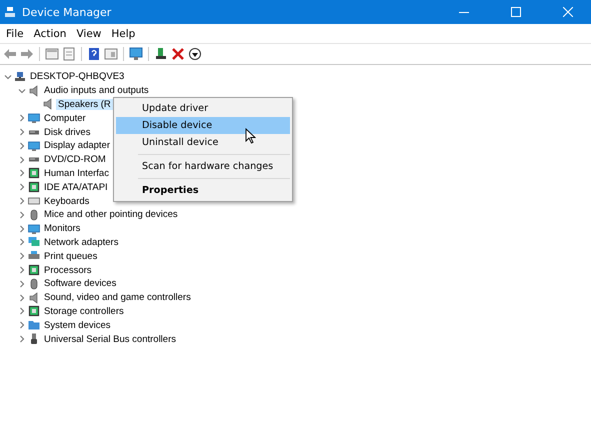 The height and width of the screenshot is (422, 591). Describe the element at coordinates (178, 54) in the screenshot. I see `delete-icon` at that location.